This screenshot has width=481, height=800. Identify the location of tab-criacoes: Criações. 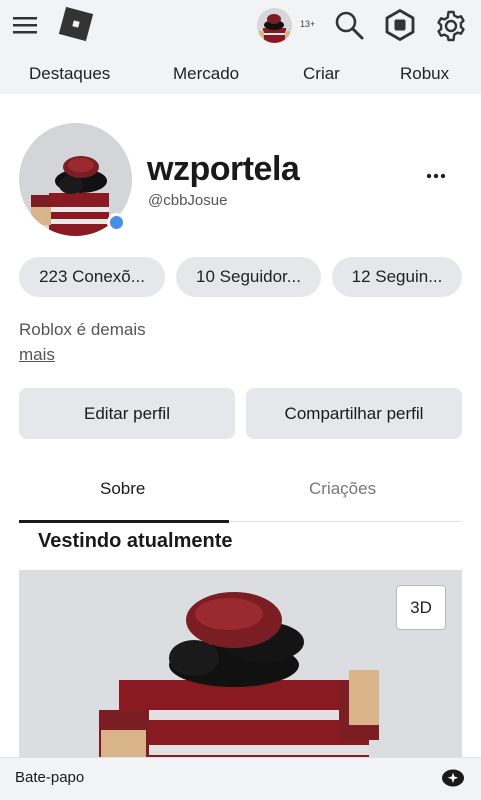
(342, 489).